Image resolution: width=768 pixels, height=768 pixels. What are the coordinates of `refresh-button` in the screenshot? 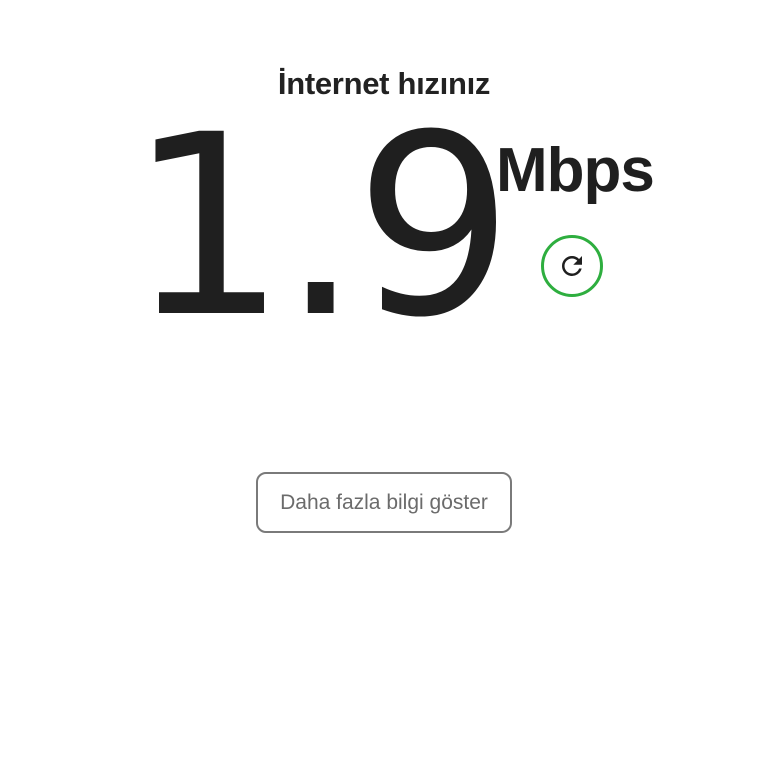 It's located at (572, 266).